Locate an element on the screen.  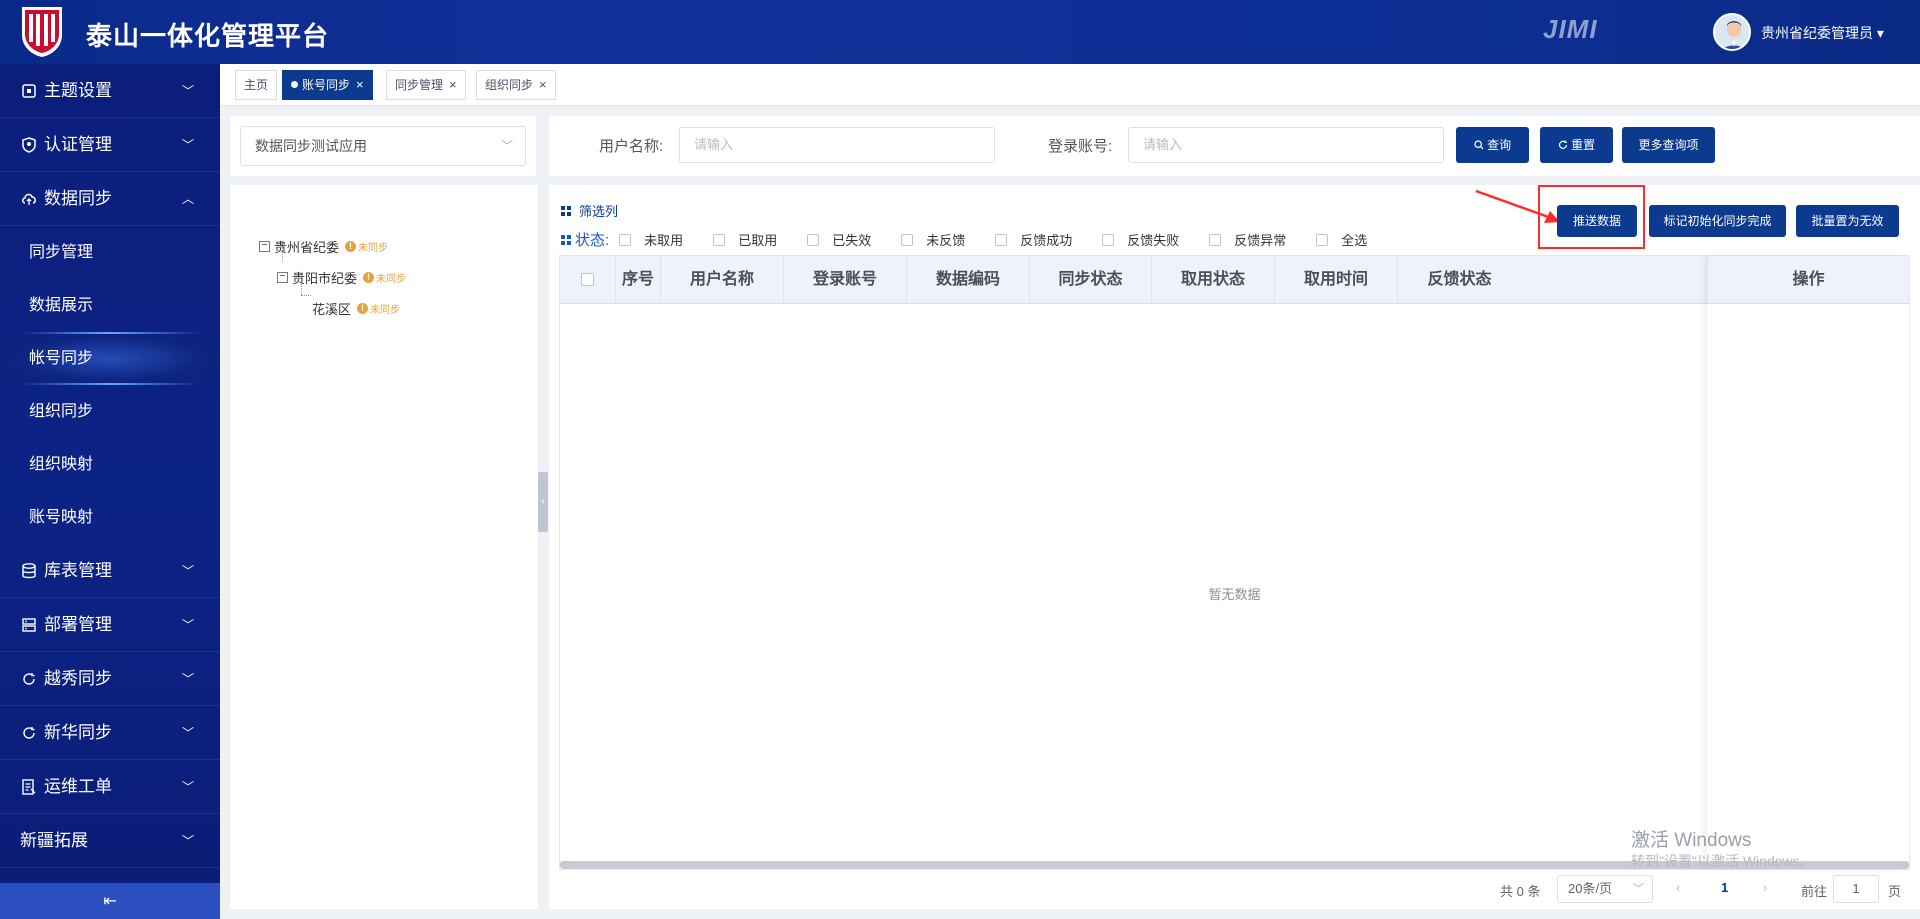
status-checkbox-no-feedback: 未反馈 is located at coordinates (933, 239).